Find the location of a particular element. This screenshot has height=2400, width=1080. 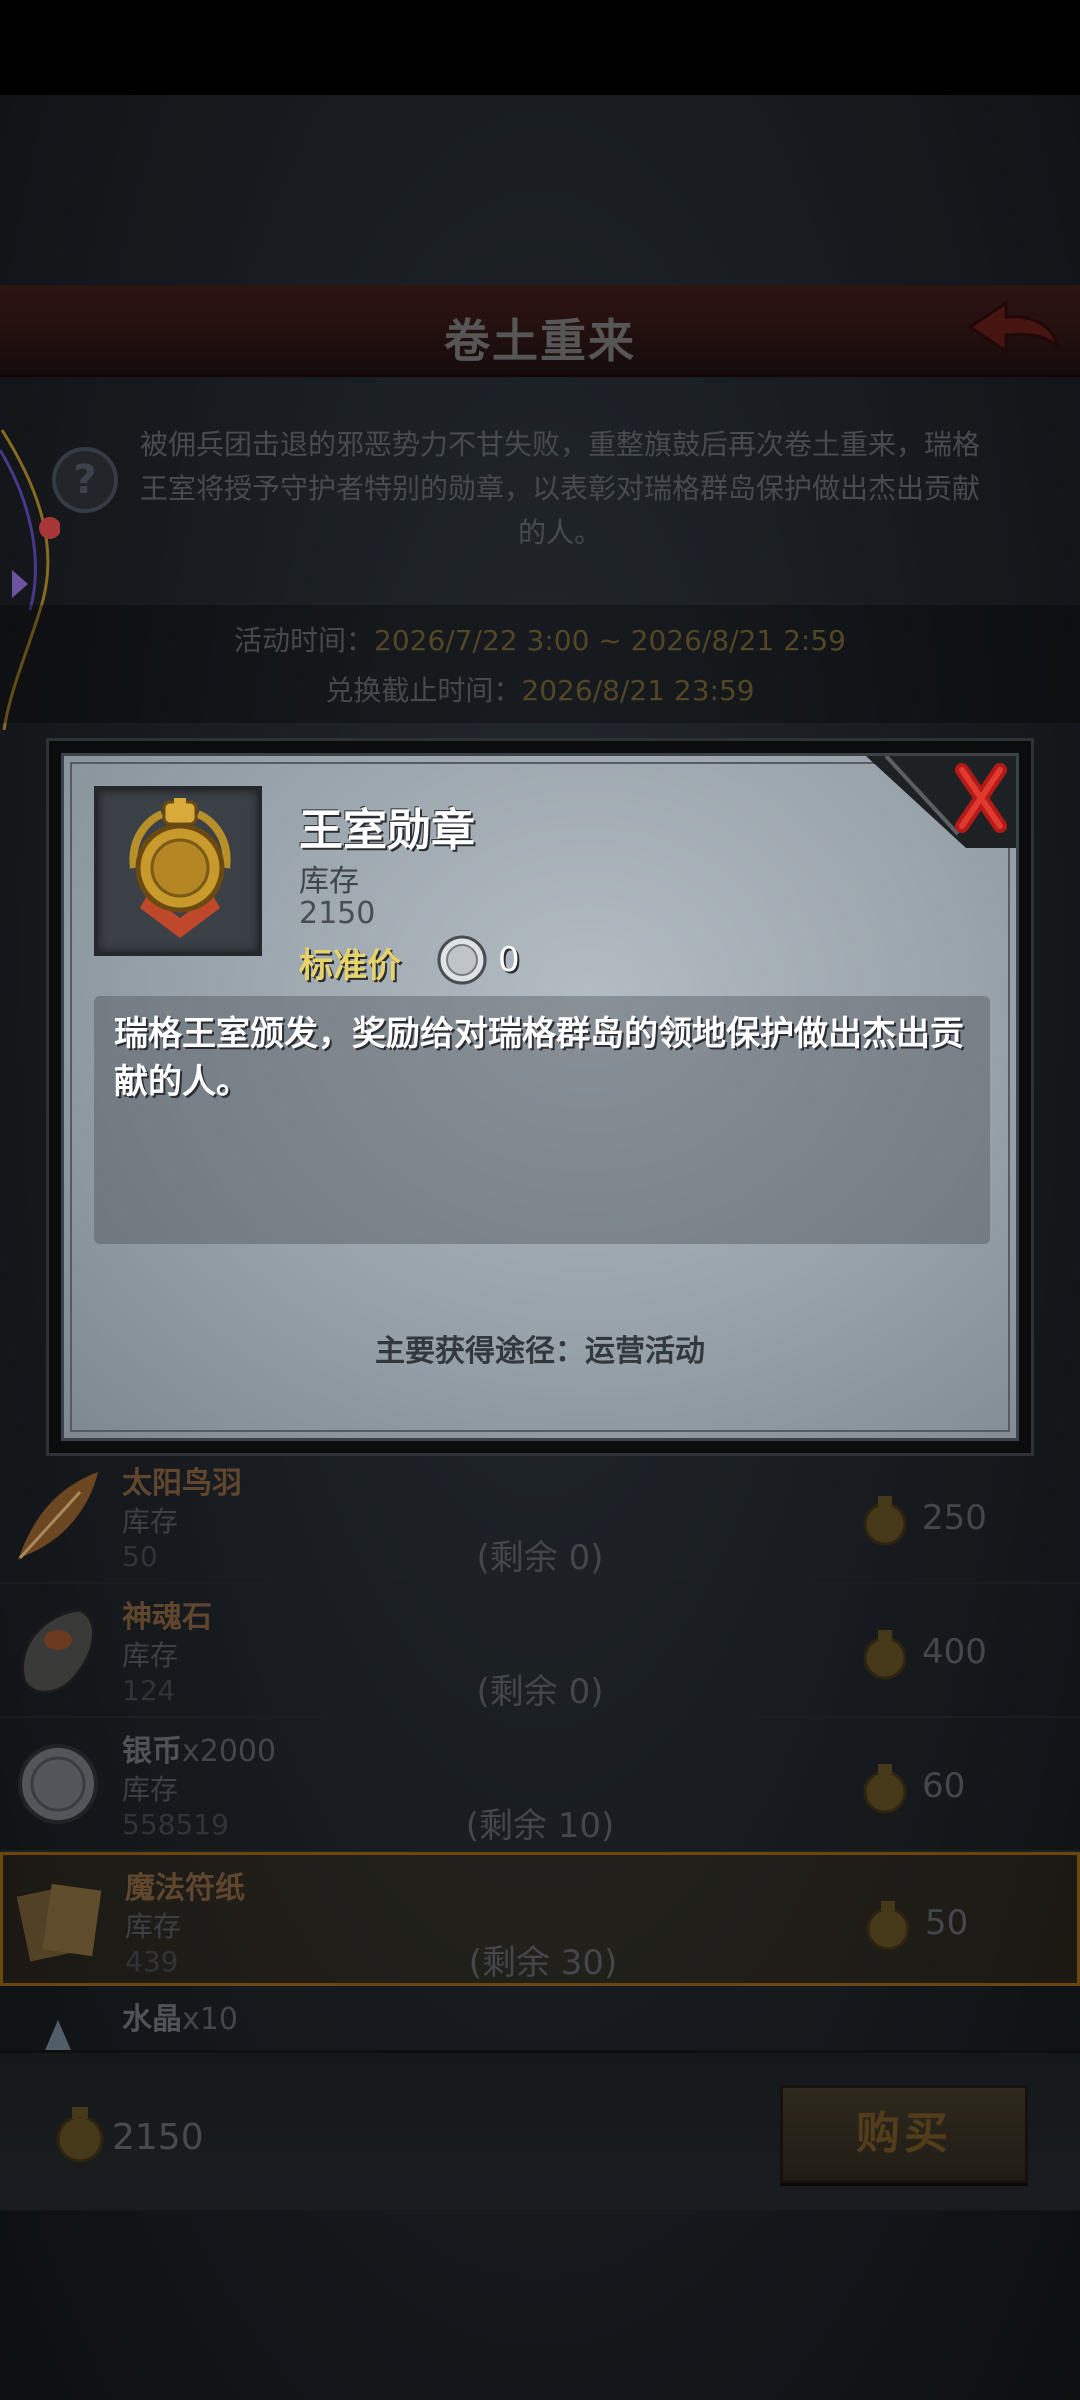

item-source: 主要获得途径：运营活动 is located at coordinates (540, 1351).